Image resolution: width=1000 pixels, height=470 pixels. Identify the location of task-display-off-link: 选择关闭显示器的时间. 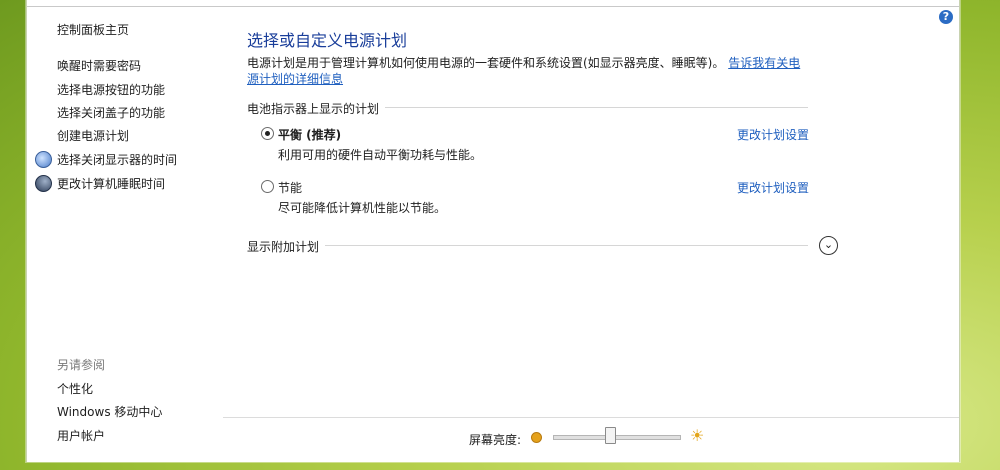
(117, 159).